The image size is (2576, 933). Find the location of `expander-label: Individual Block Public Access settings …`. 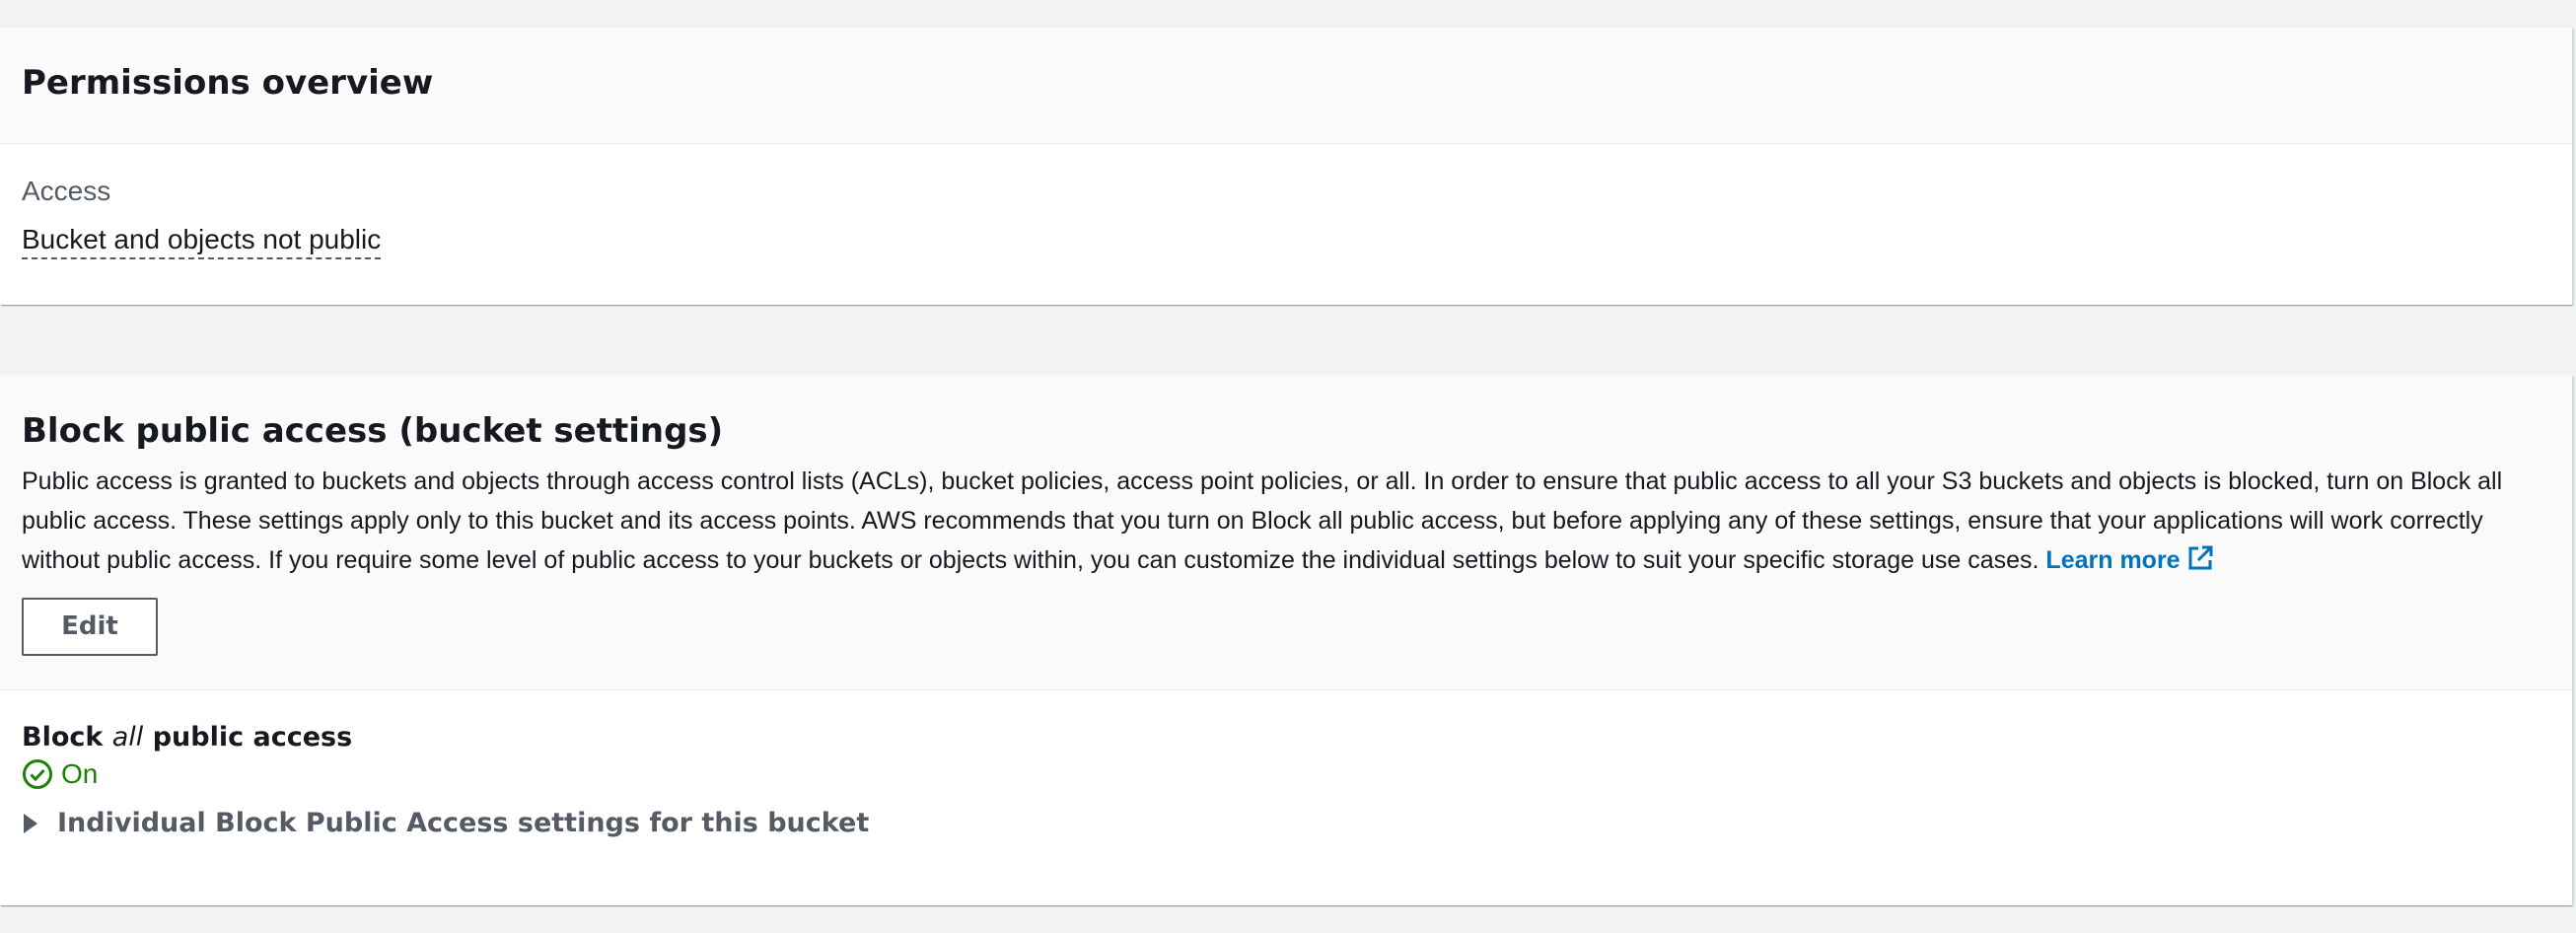

expander-label: Individual Block Public Access settings … is located at coordinates (463, 823).